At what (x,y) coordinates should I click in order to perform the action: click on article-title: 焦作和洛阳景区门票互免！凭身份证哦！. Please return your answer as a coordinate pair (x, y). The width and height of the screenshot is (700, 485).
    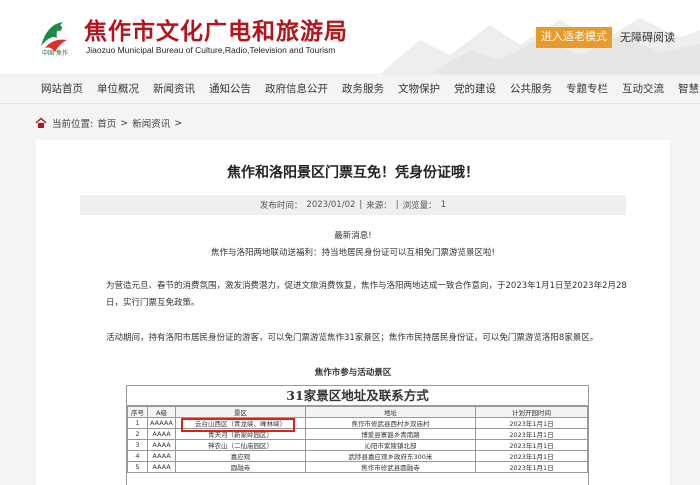
    Looking at the image, I should click on (353, 173).